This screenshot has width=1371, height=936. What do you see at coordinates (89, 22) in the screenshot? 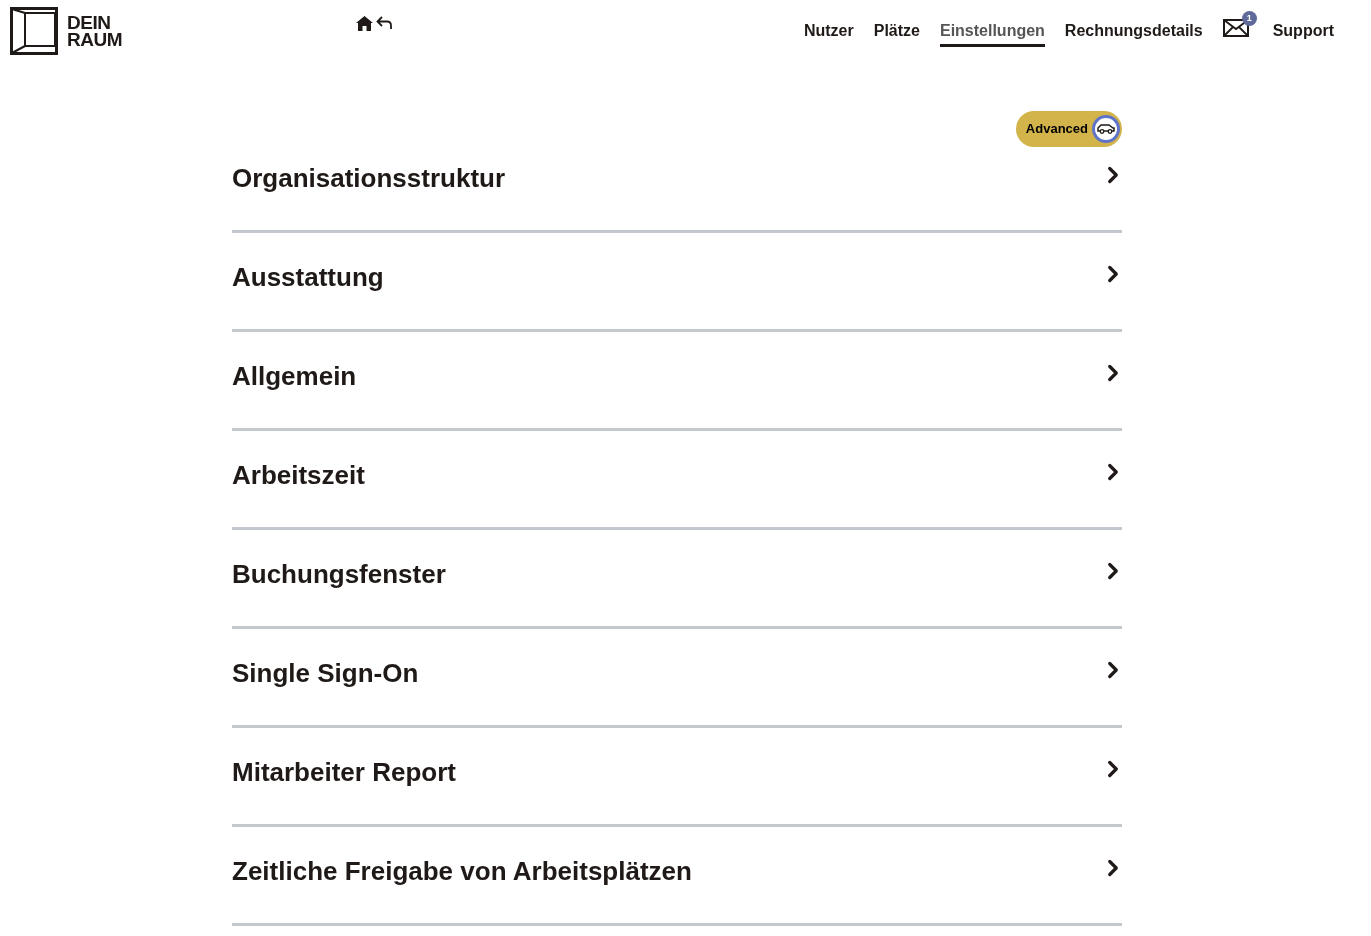
I see `logo-text: DEIN` at bounding box center [89, 22].